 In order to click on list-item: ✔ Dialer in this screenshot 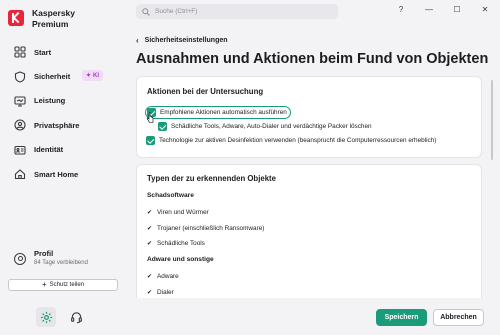, I will do `click(160, 292)`.